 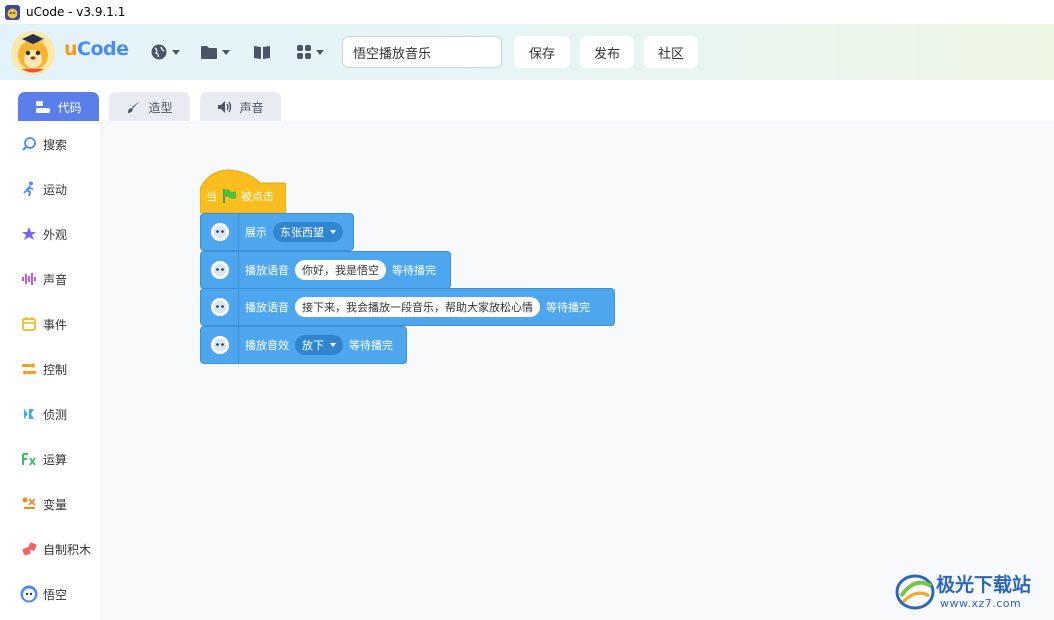 I want to click on category-variables: 变量, so click(x=43, y=504).